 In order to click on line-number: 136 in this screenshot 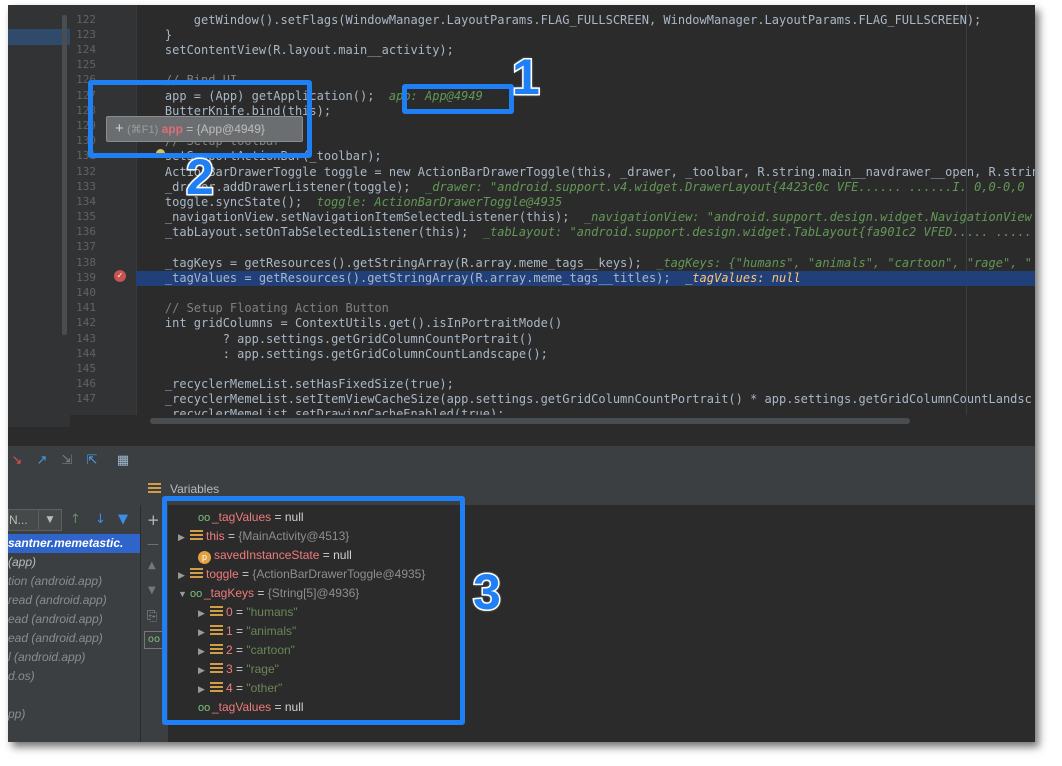, I will do `click(86, 231)`.